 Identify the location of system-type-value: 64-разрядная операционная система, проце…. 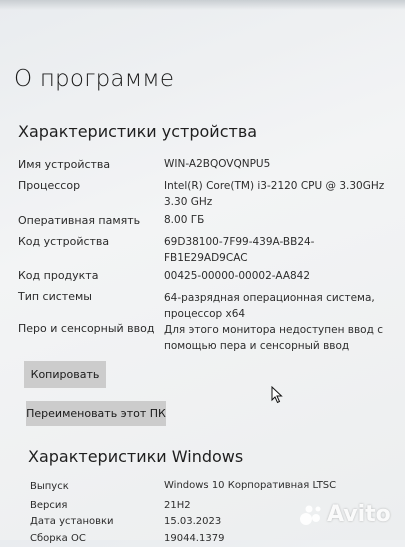
(269, 306).